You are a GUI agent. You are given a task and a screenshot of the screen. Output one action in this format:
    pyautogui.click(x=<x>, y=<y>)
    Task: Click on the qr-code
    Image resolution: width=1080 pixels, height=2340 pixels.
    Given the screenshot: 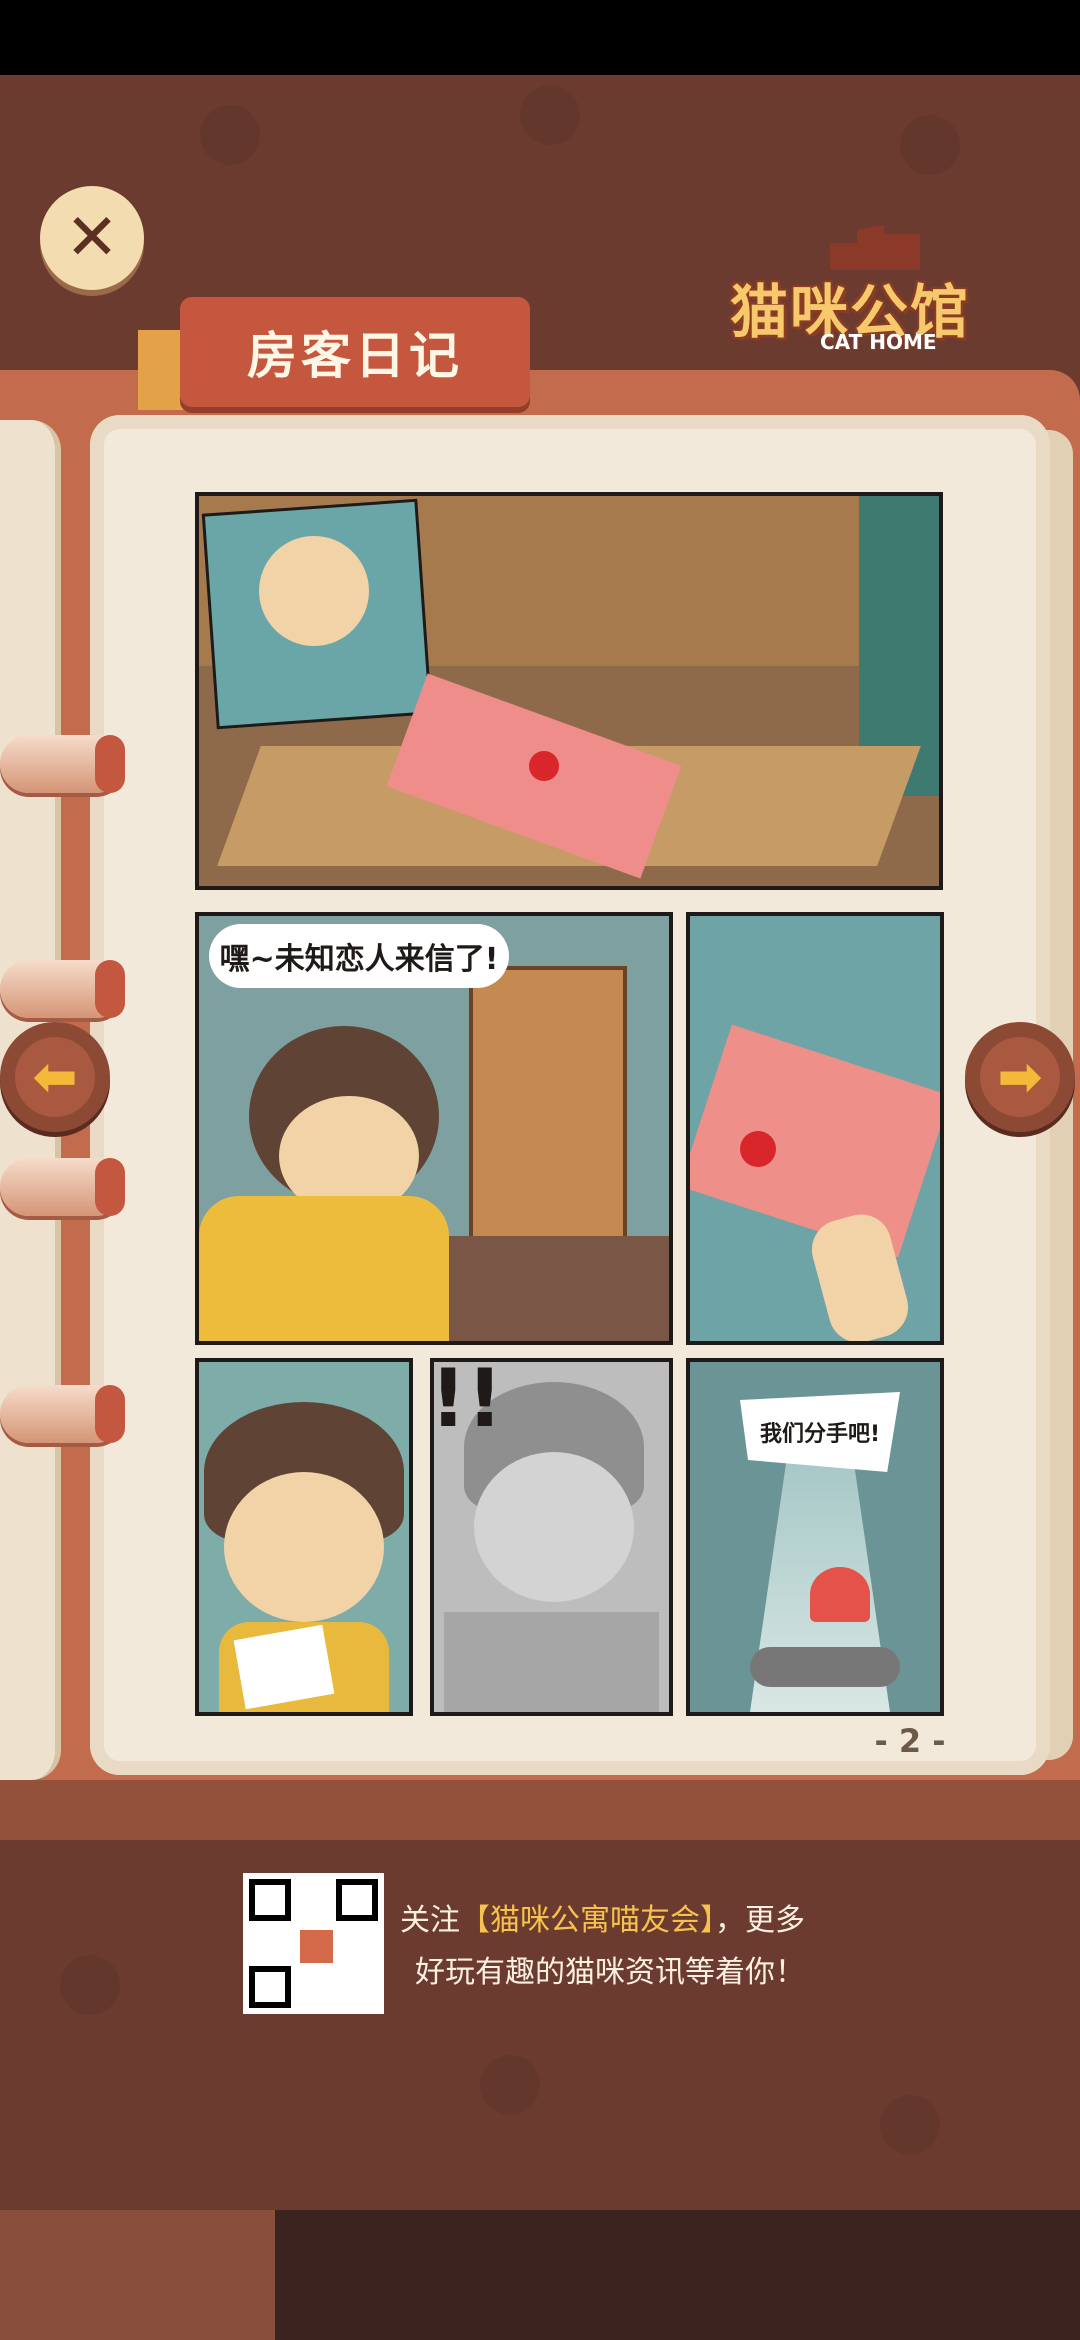 What is the action you would take?
    pyautogui.click(x=313, y=1943)
    